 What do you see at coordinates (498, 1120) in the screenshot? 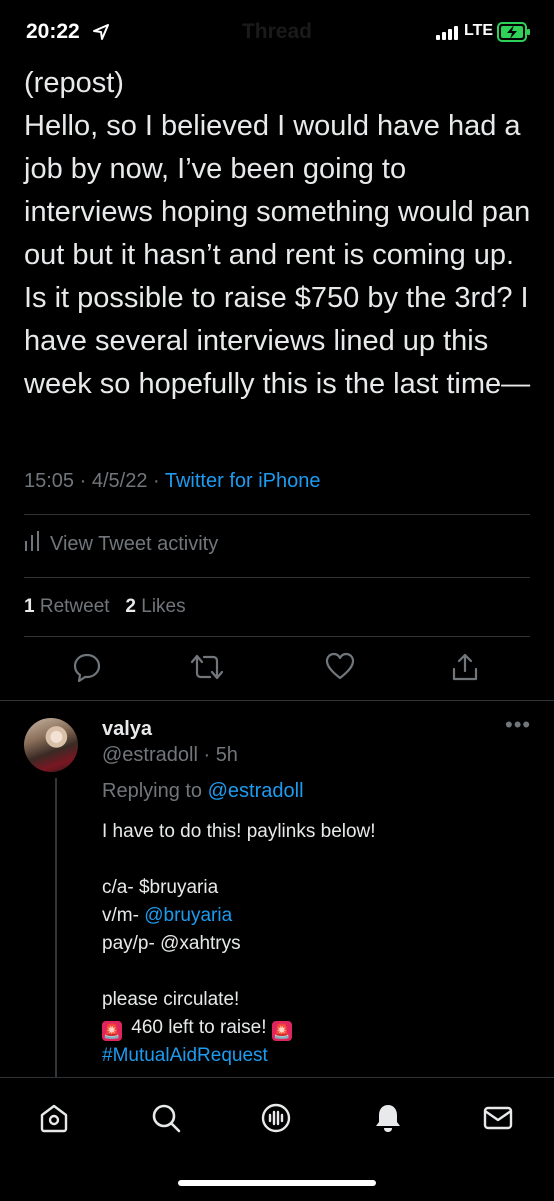
I see `messages-icon` at bounding box center [498, 1120].